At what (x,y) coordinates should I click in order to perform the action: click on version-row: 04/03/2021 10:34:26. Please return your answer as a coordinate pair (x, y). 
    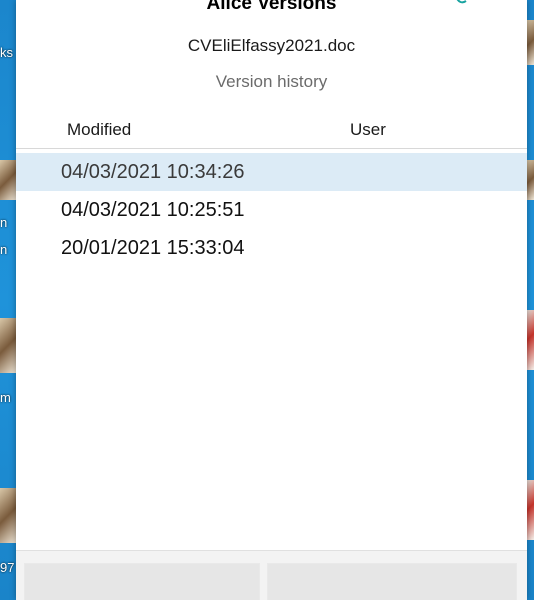
    Looking at the image, I should click on (271, 172).